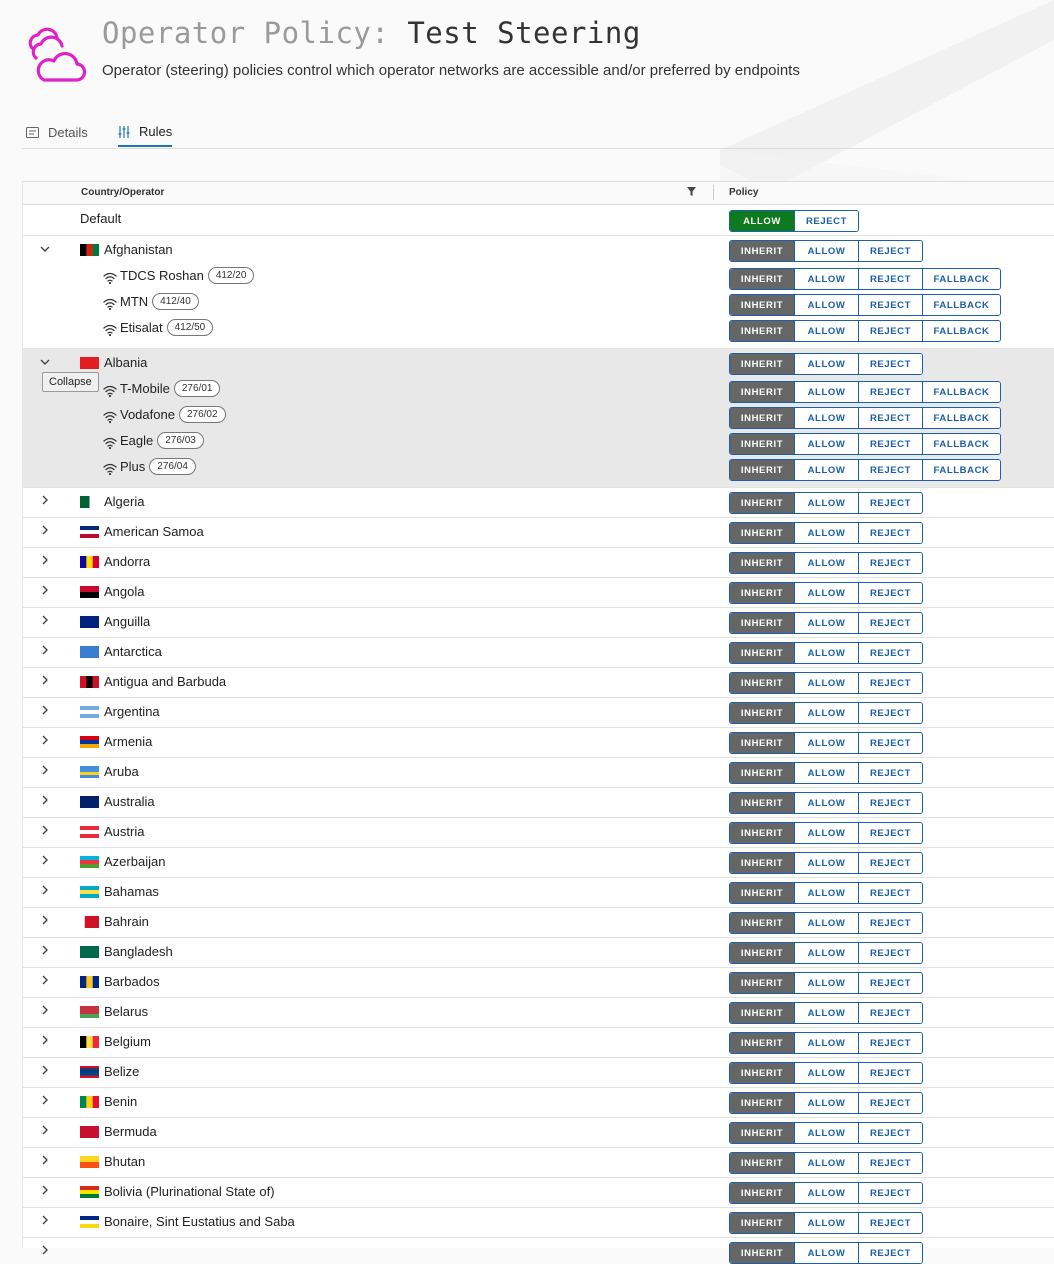 Image resolution: width=1054 pixels, height=1264 pixels. Describe the element at coordinates (145, 132) in the screenshot. I see `tab-rules: Rules` at that location.